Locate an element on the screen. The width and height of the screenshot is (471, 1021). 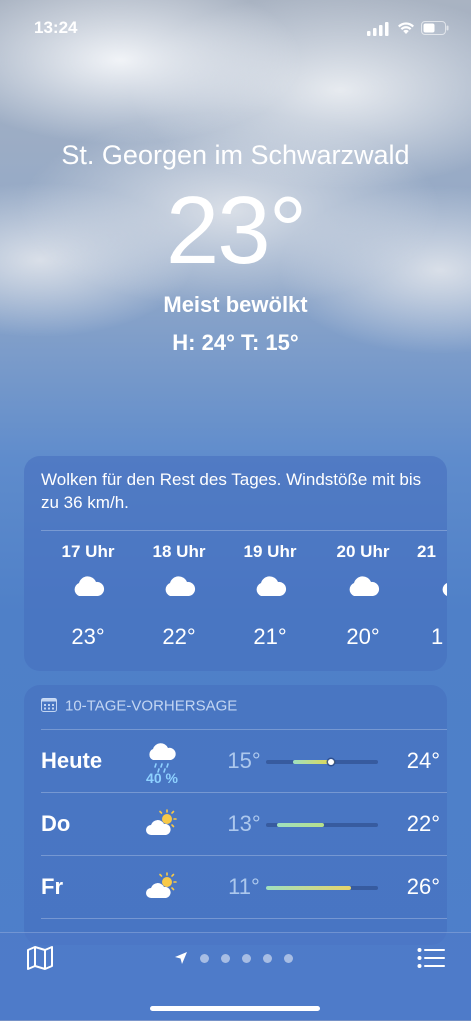
home-indicator is located at coordinates (235, 1008).